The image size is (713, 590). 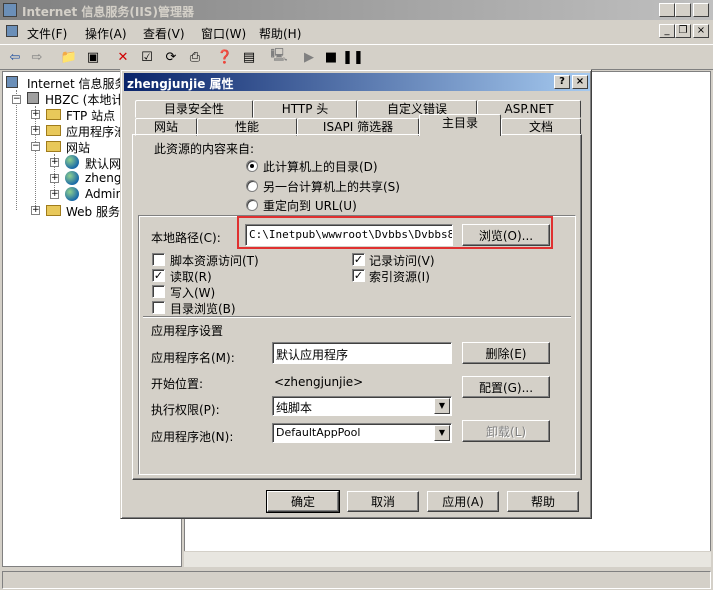 What do you see at coordinates (463, 501) in the screenshot?
I see `apply-button: 应用(A)` at bounding box center [463, 501].